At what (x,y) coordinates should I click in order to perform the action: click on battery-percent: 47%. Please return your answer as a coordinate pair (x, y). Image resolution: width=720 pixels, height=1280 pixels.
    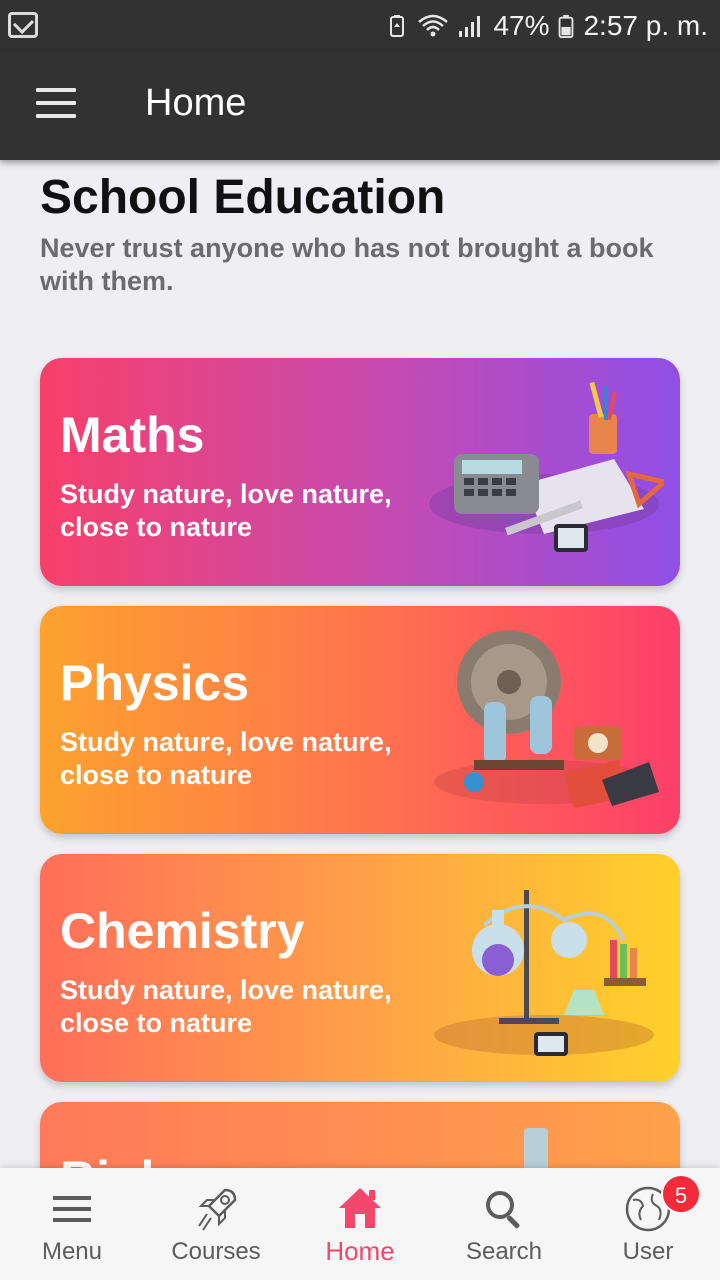
    Looking at the image, I should click on (521, 25).